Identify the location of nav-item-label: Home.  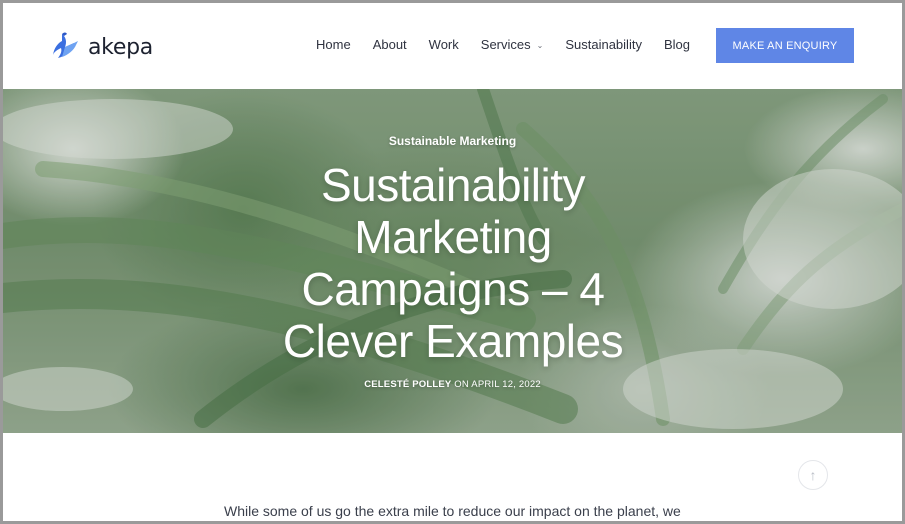
(333, 44).